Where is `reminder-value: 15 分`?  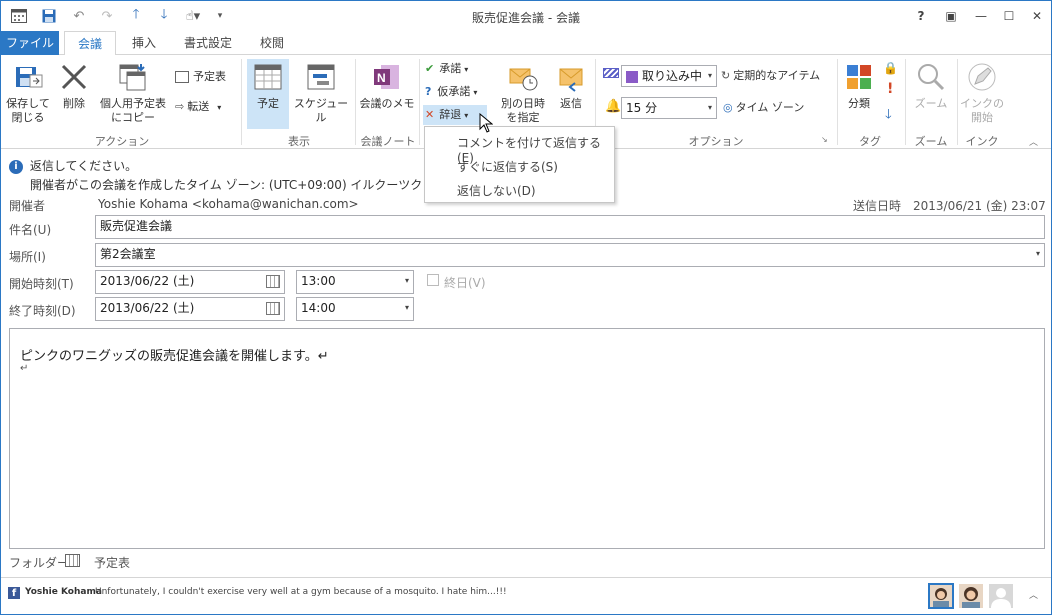
reminder-value: 15 分 is located at coordinates (642, 108).